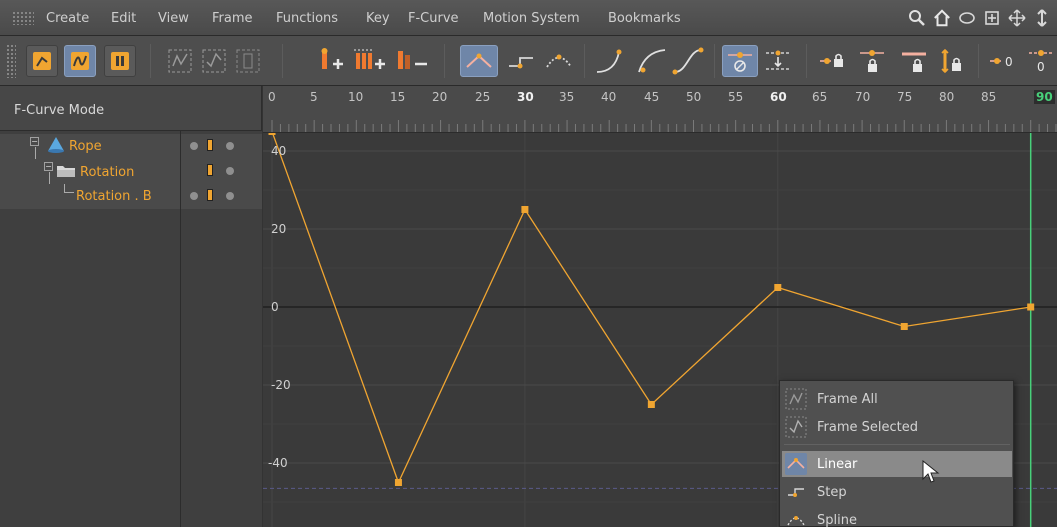  Describe the element at coordinates (531, 18) in the screenshot. I see `menu-motion-system: Motion System` at that location.